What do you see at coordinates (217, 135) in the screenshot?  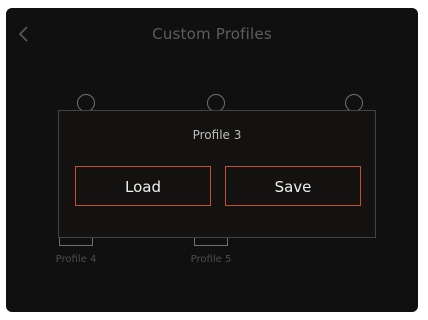 I see `dialog-title: Profile 3` at bounding box center [217, 135].